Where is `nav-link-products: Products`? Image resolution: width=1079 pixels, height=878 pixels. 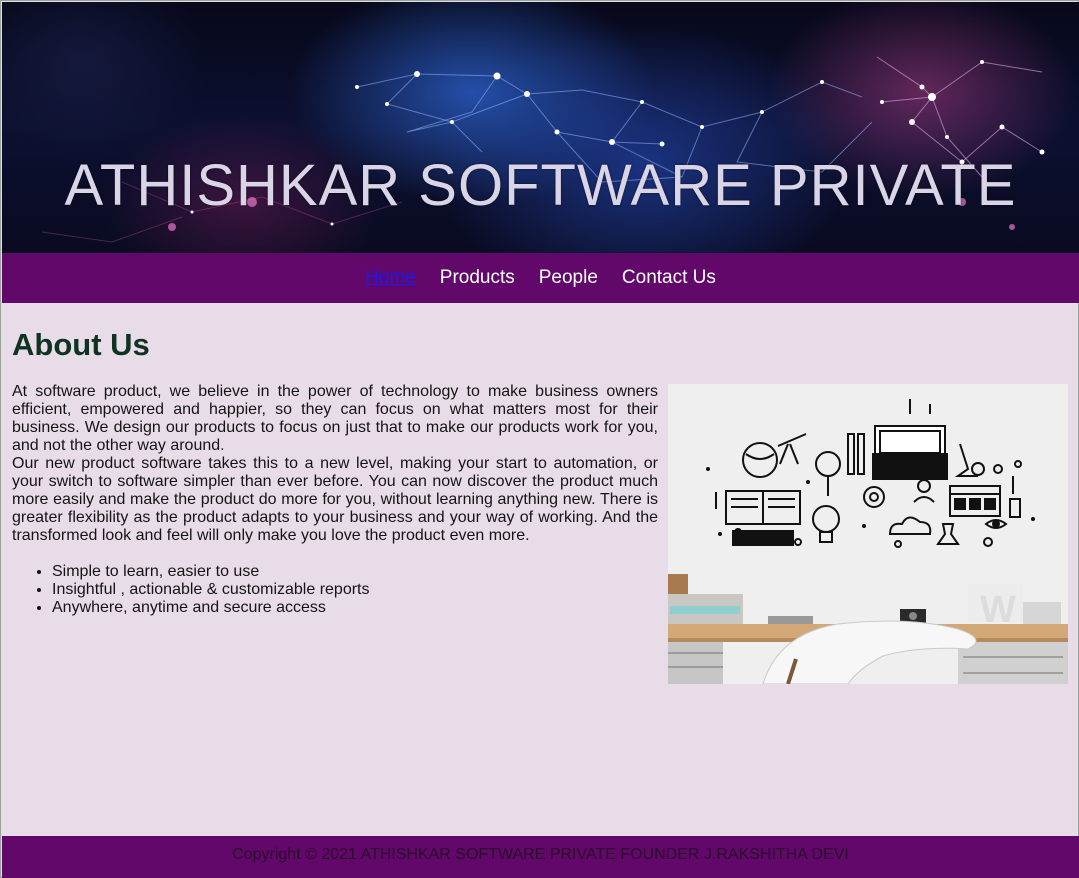
nav-link-products: Products is located at coordinates (477, 278).